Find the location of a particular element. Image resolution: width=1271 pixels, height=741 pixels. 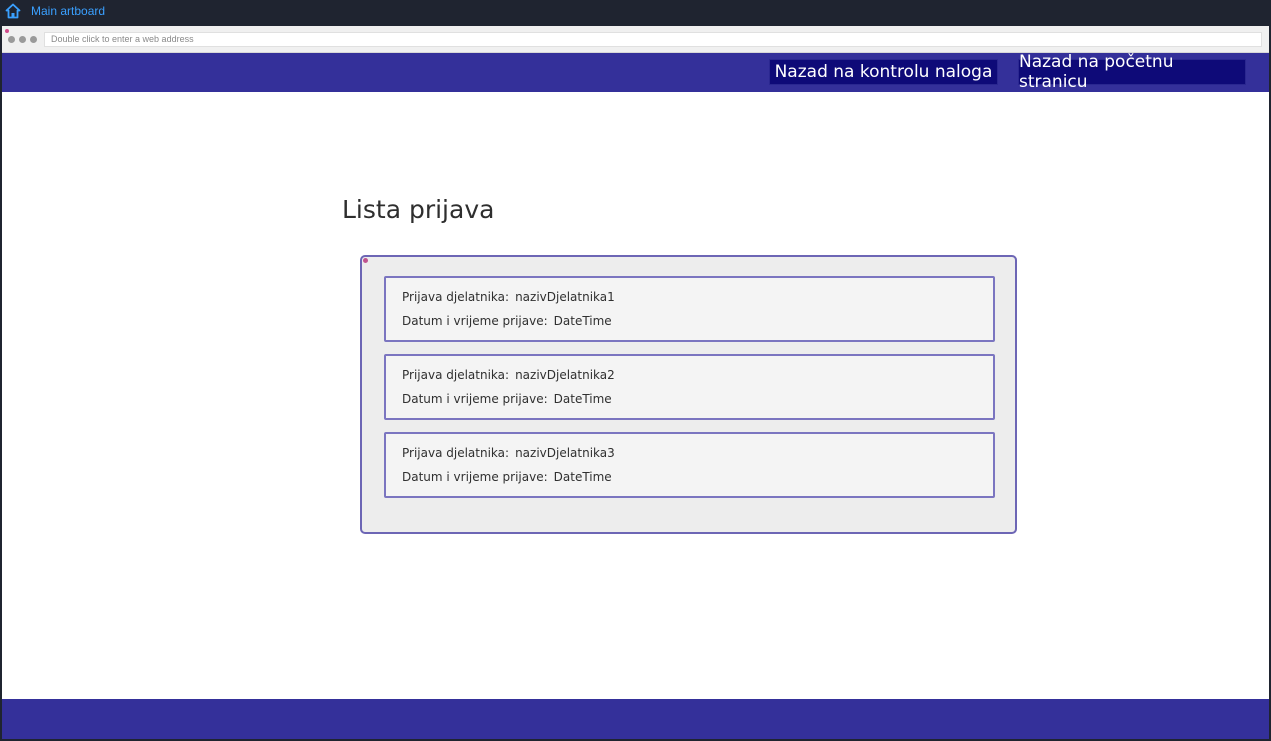

employee-line: Prijava djelatnika: nazivDjelatnika3 is located at coordinates (508, 453).